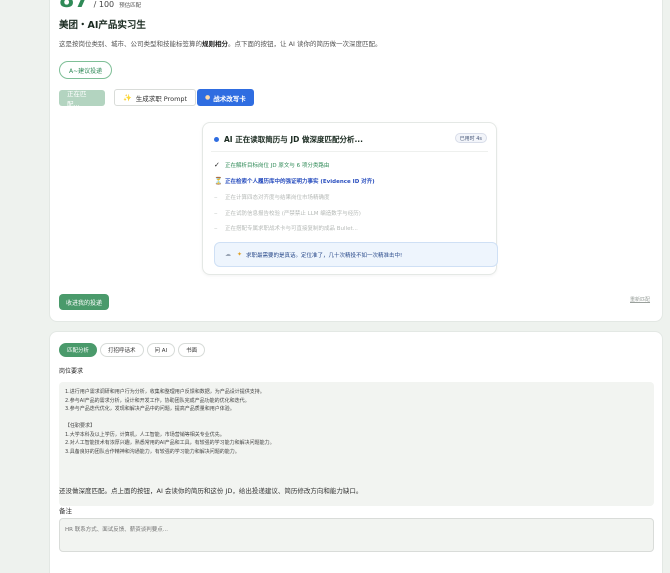 This screenshot has height=573, width=670. I want to click on analysis-step: – 正在计算四态对齐度与结果岗位市场精确度, so click(272, 197).